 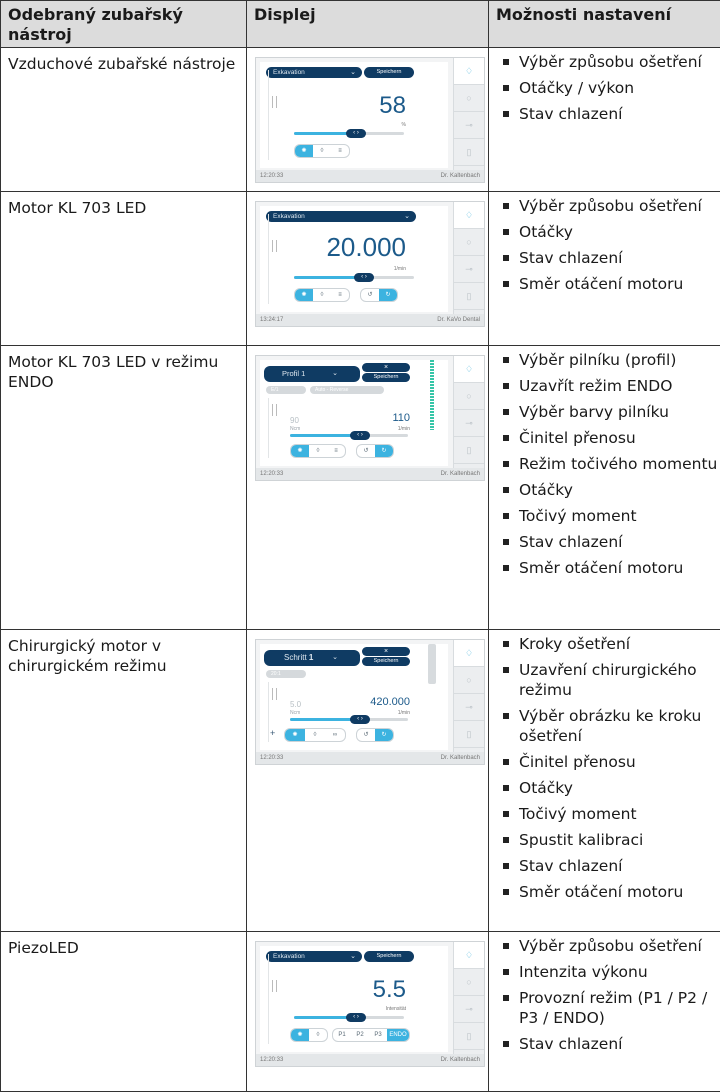 I want to click on step-number: 1, so click(x=311, y=657).